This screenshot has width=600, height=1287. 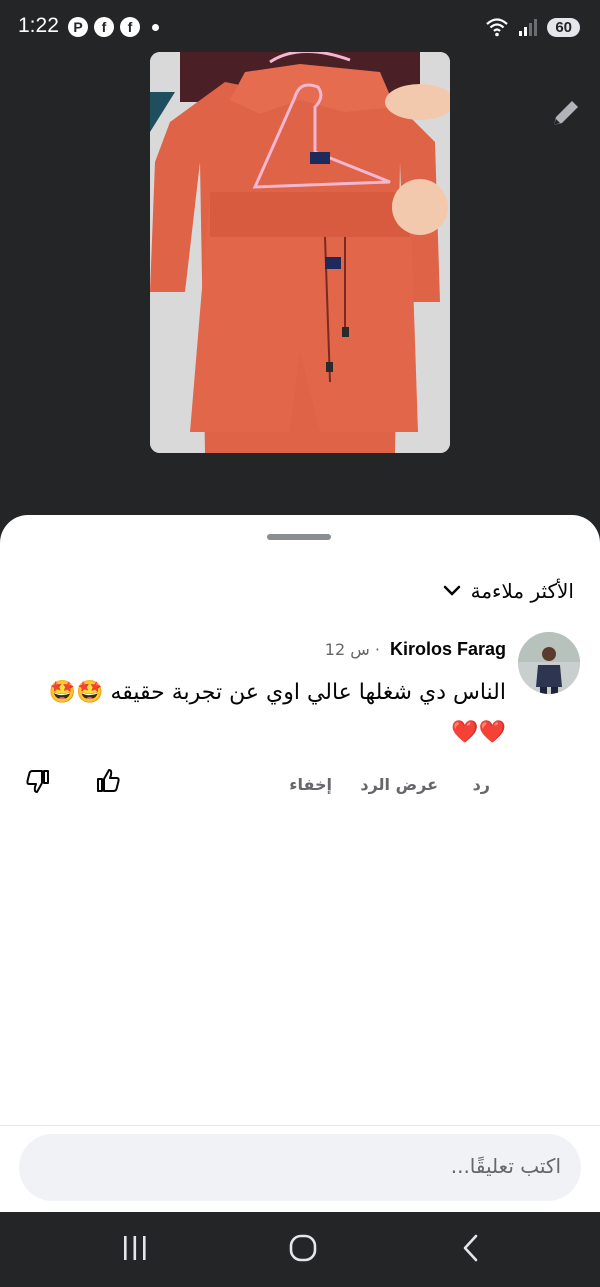 What do you see at coordinates (471, 1248) in the screenshot?
I see `back-icon` at bounding box center [471, 1248].